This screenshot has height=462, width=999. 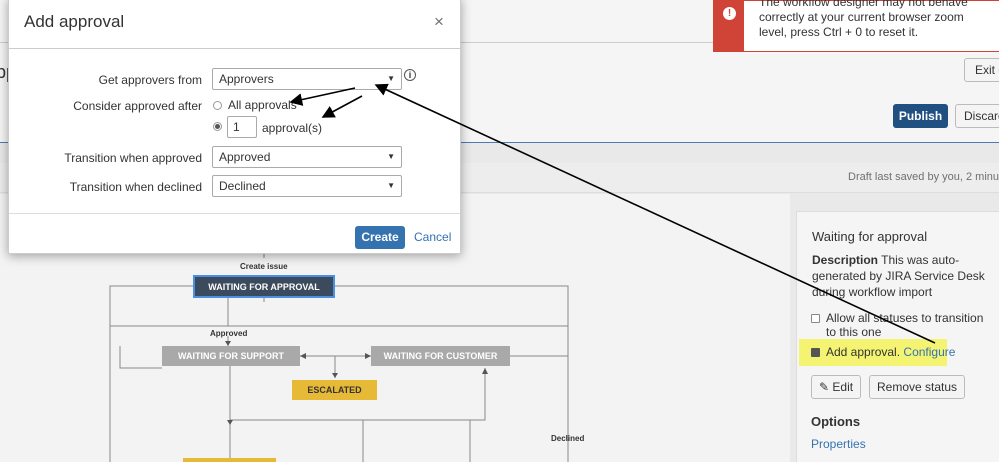 I want to click on status-waiting-for-support: WAITING FOR SUPPORT, so click(x=231, y=356).